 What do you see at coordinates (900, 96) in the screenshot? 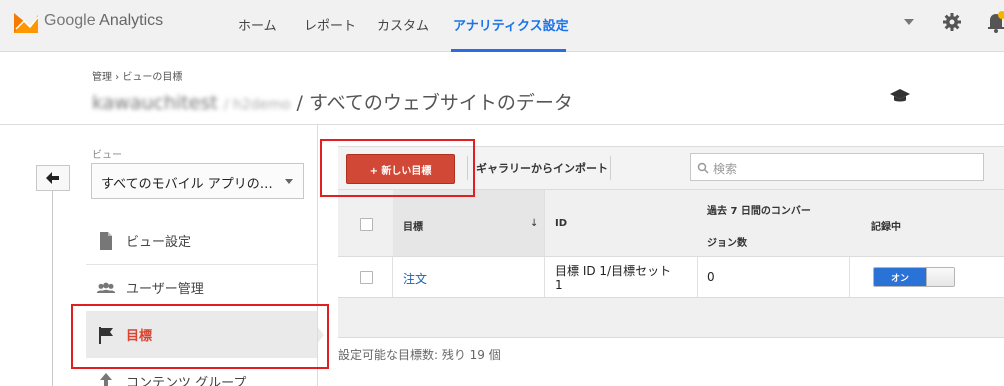
I see `graduation-cap-icon` at bounding box center [900, 96].